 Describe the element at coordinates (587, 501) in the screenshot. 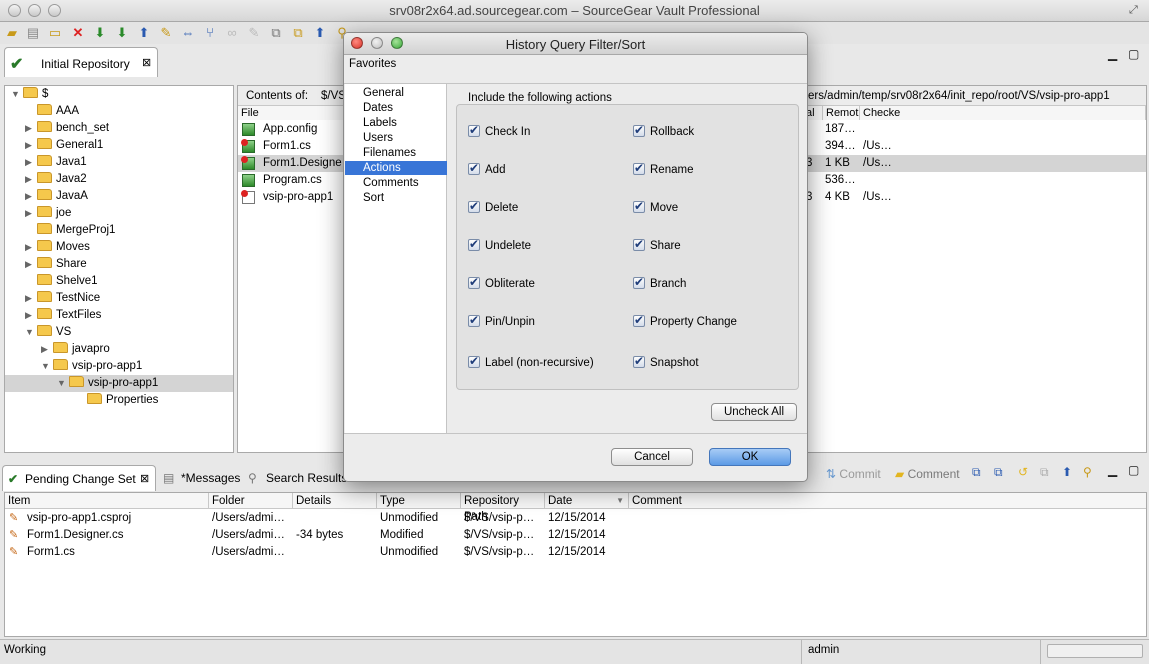

I see `column-header-date: Date ▼` at that location.